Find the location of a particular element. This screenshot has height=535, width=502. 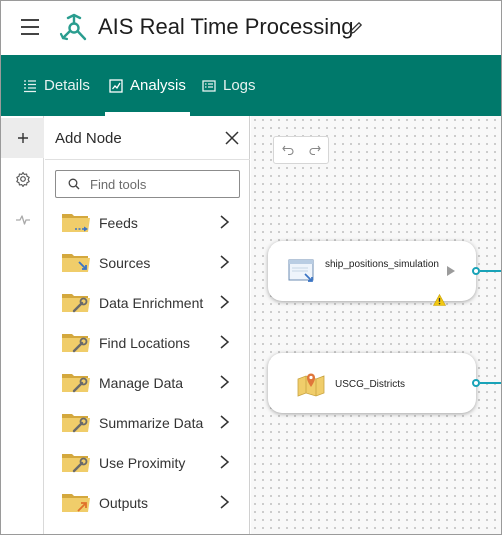

node-category-label: Data Enrichment is located at coordinates (151, 303).